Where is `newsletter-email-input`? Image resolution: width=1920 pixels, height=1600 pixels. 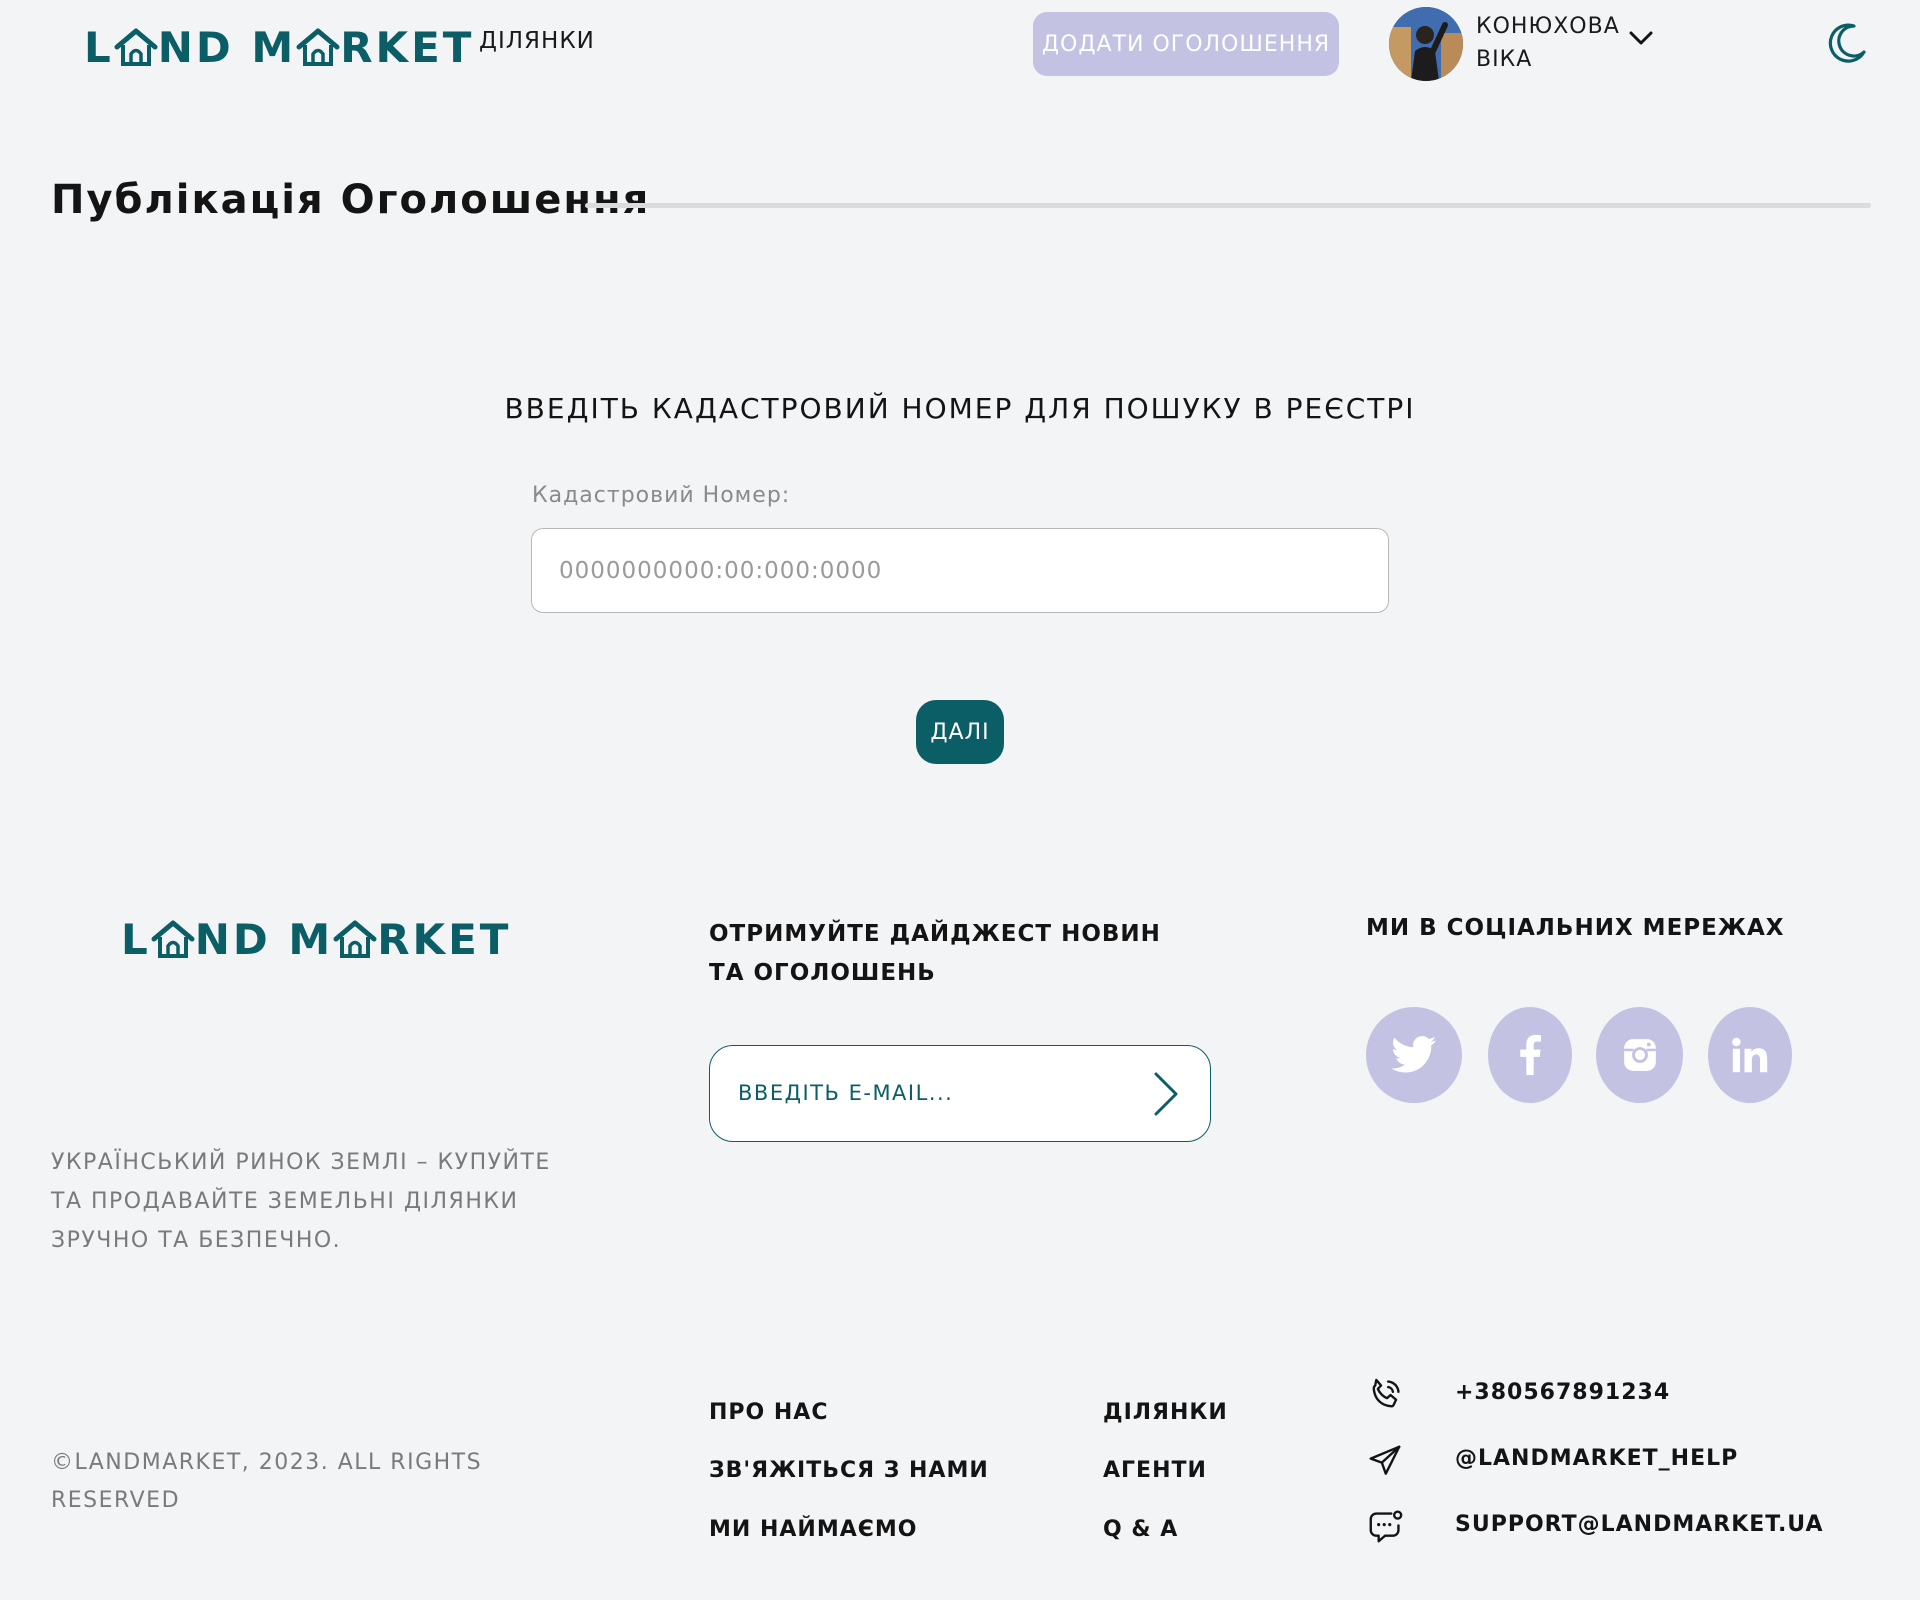 newsletter-email-input is located at coordinates (928, 1093).